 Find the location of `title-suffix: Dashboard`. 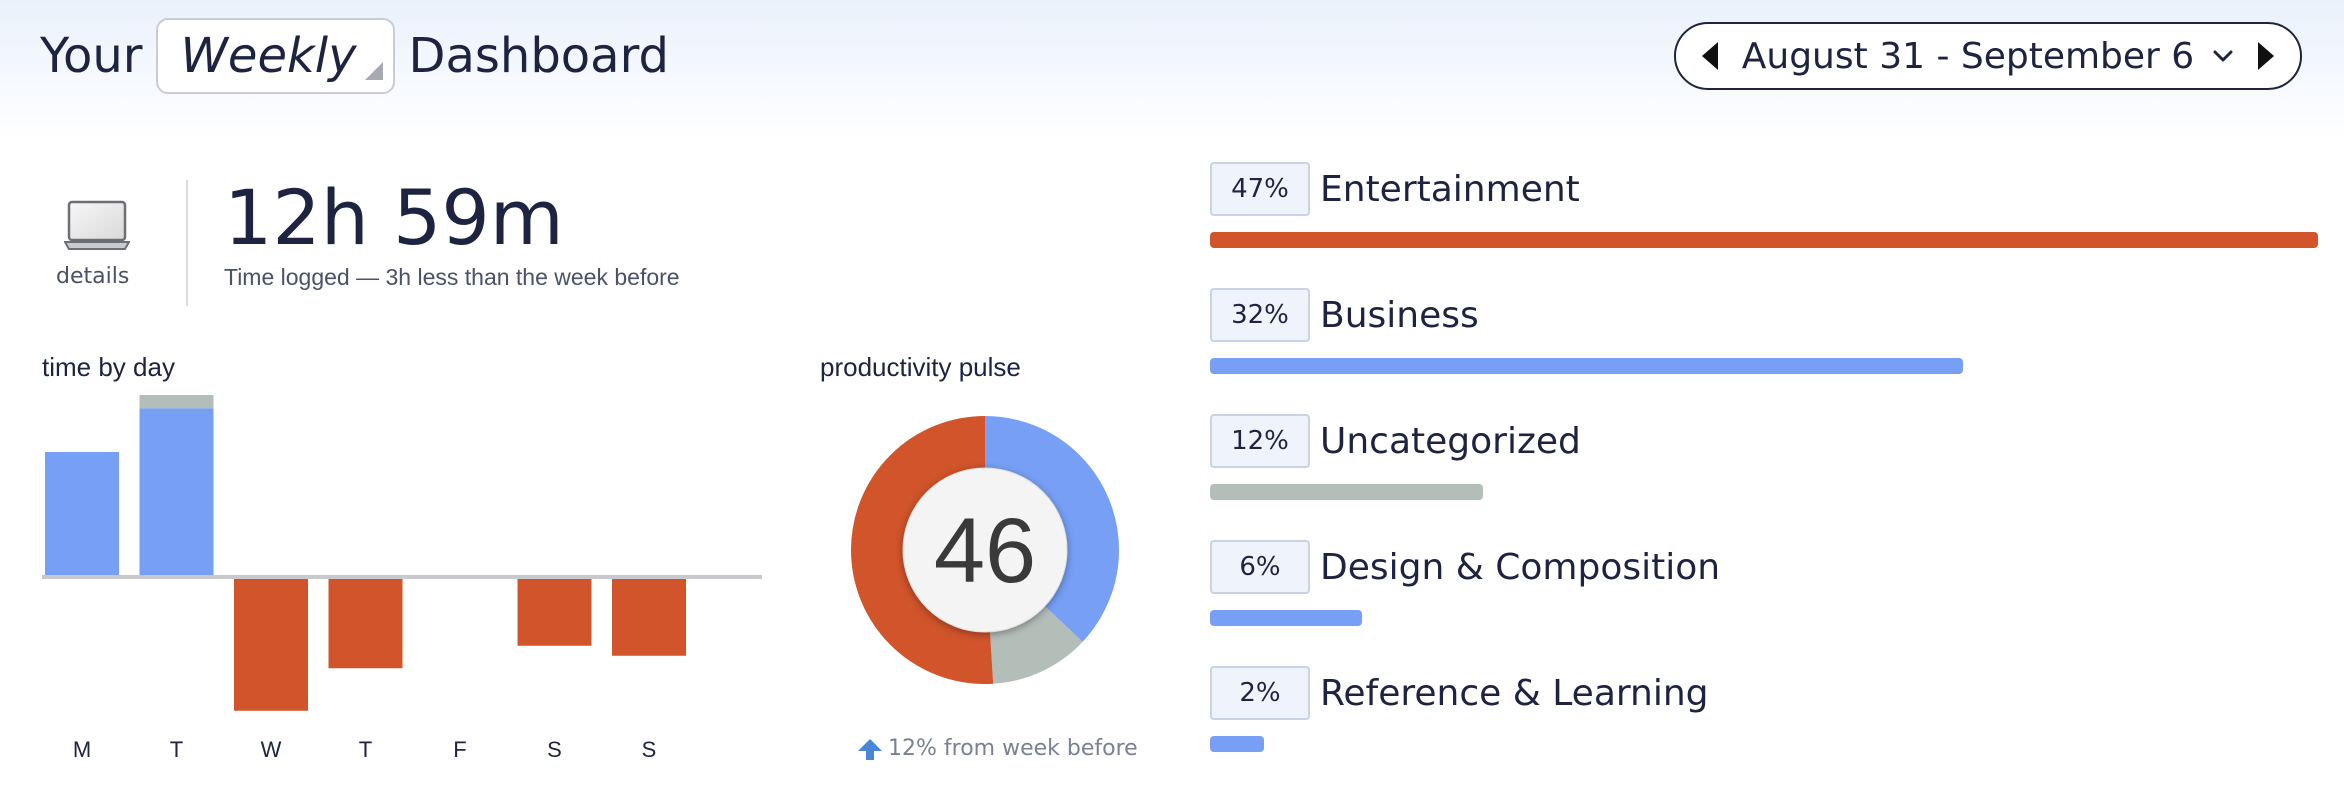

title-suffix: Dashboard is located at coordinates (538, 56).